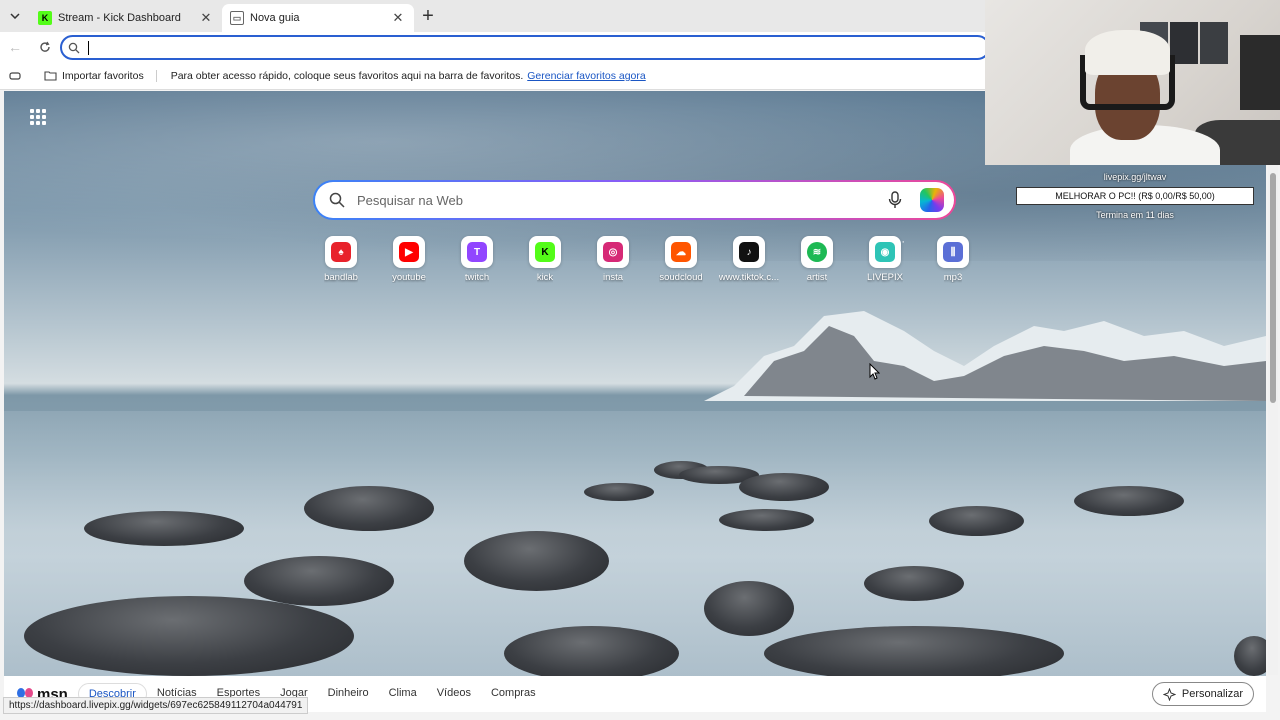  I want to click on toolbar: ←, so click(495, 47).